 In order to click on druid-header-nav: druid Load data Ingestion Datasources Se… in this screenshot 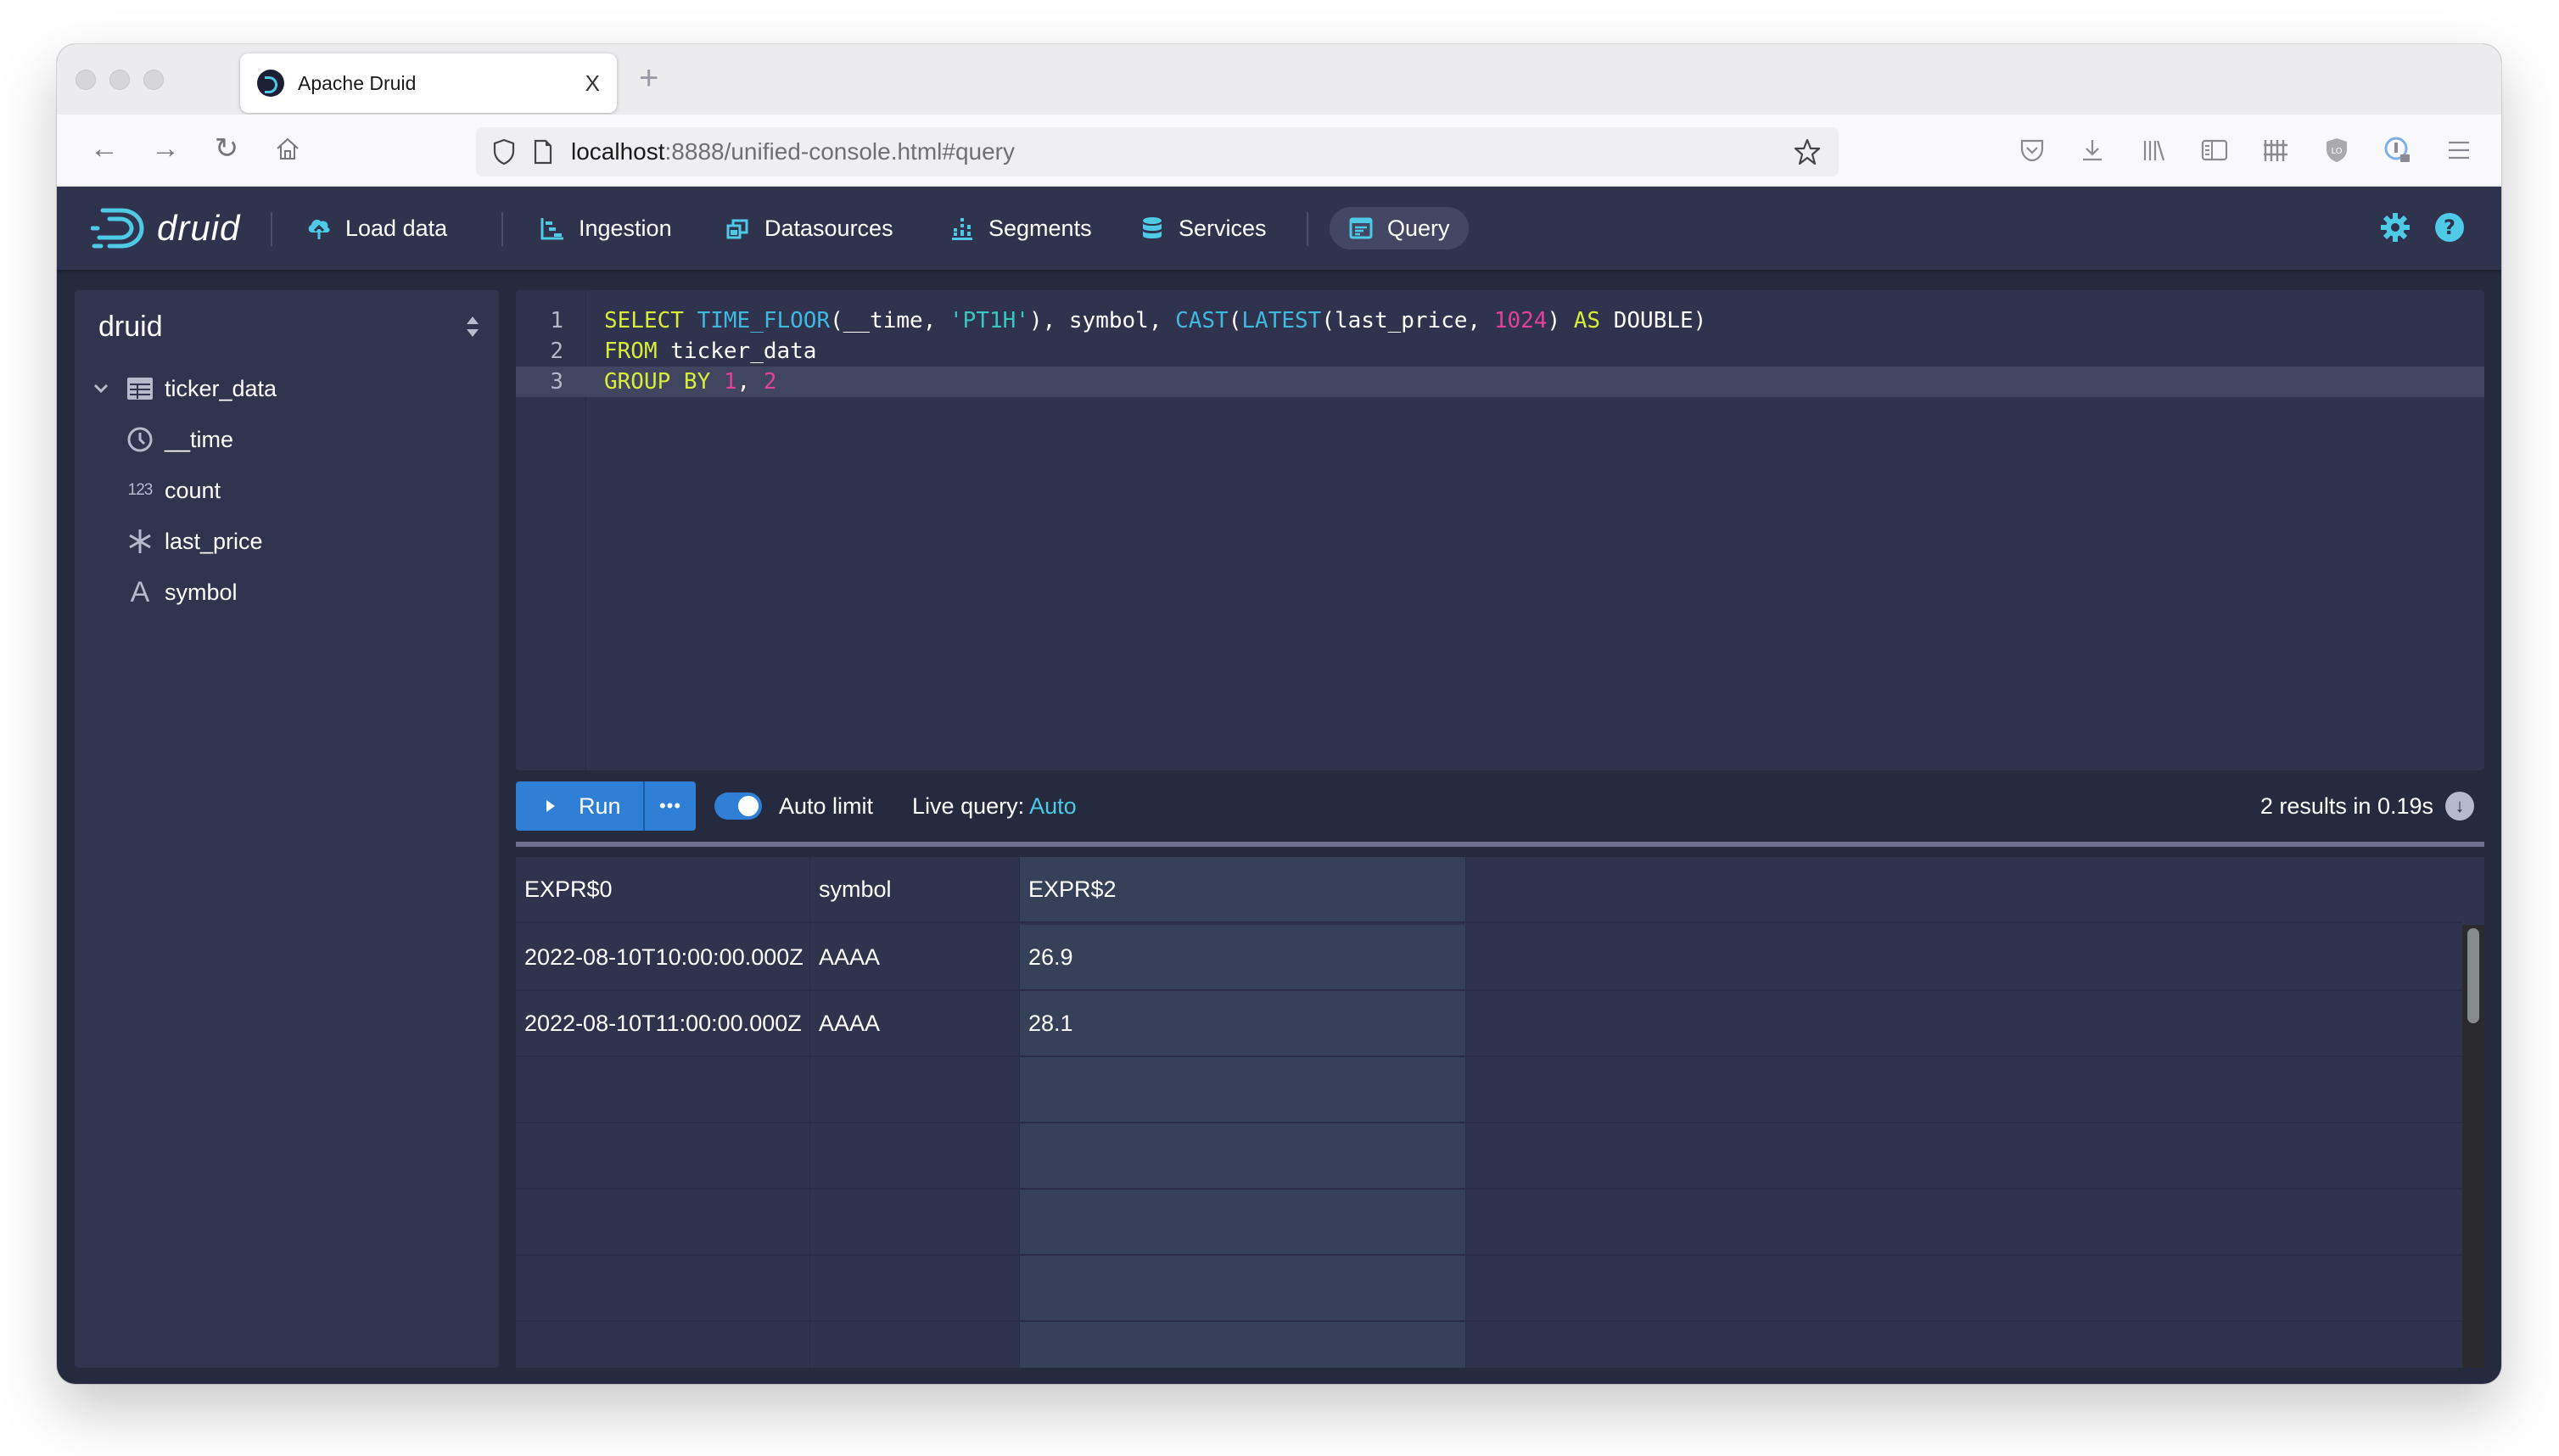, I will do `click(1279, 229)`.